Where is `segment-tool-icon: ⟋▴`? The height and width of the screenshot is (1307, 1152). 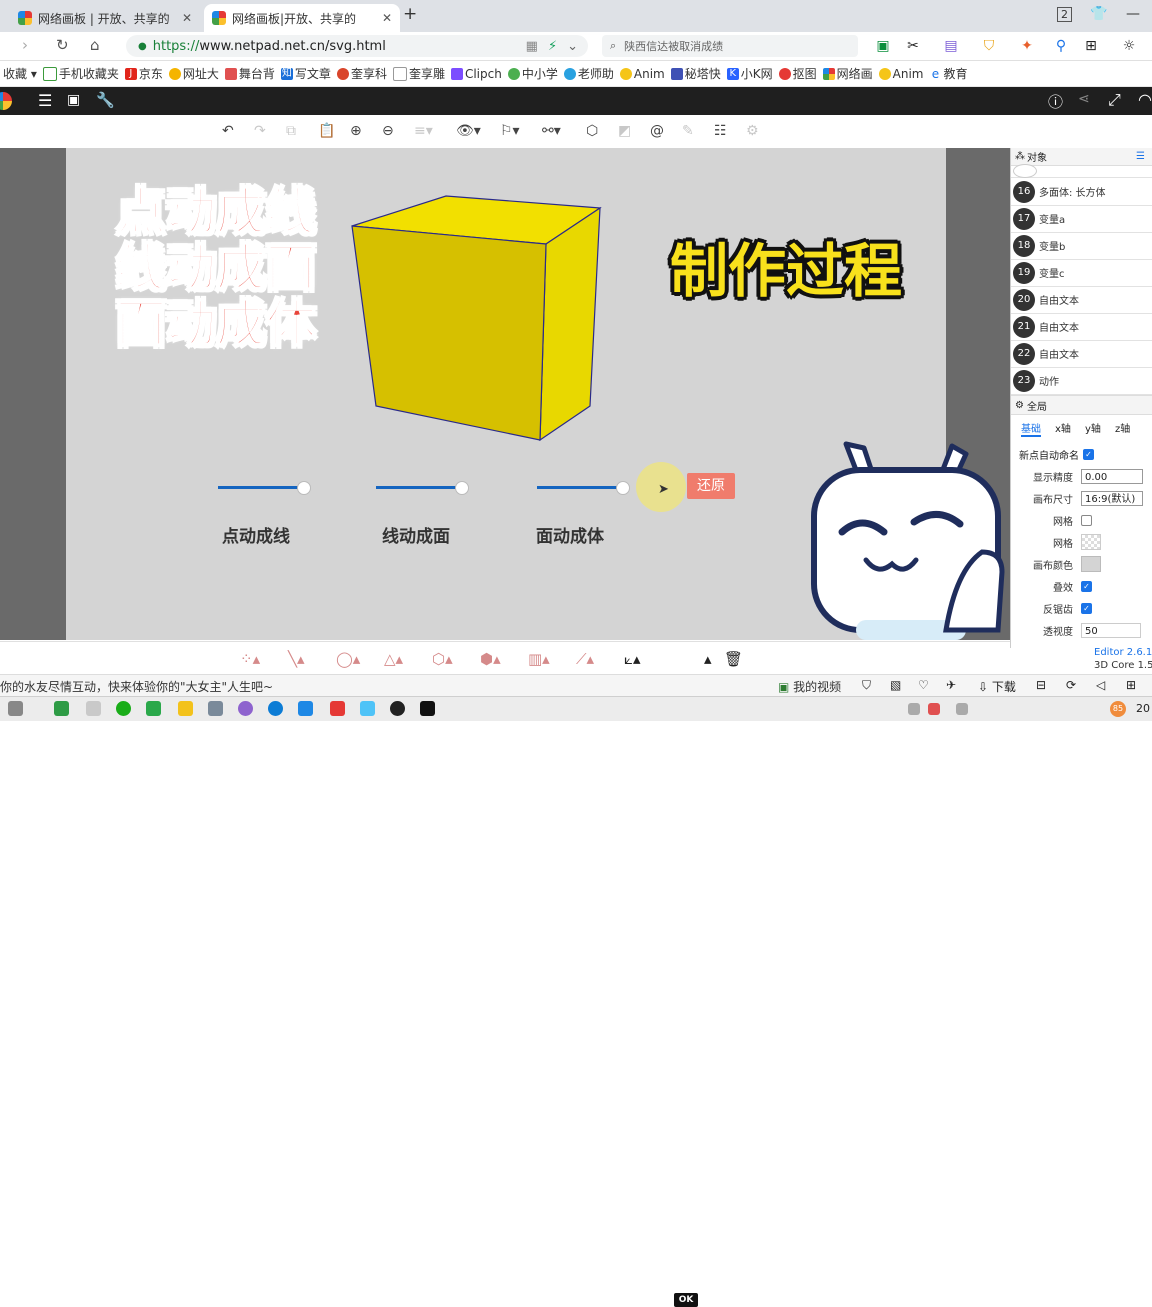 segment-tool-icon: ⟋▴ is located at coordinates (585, 659).